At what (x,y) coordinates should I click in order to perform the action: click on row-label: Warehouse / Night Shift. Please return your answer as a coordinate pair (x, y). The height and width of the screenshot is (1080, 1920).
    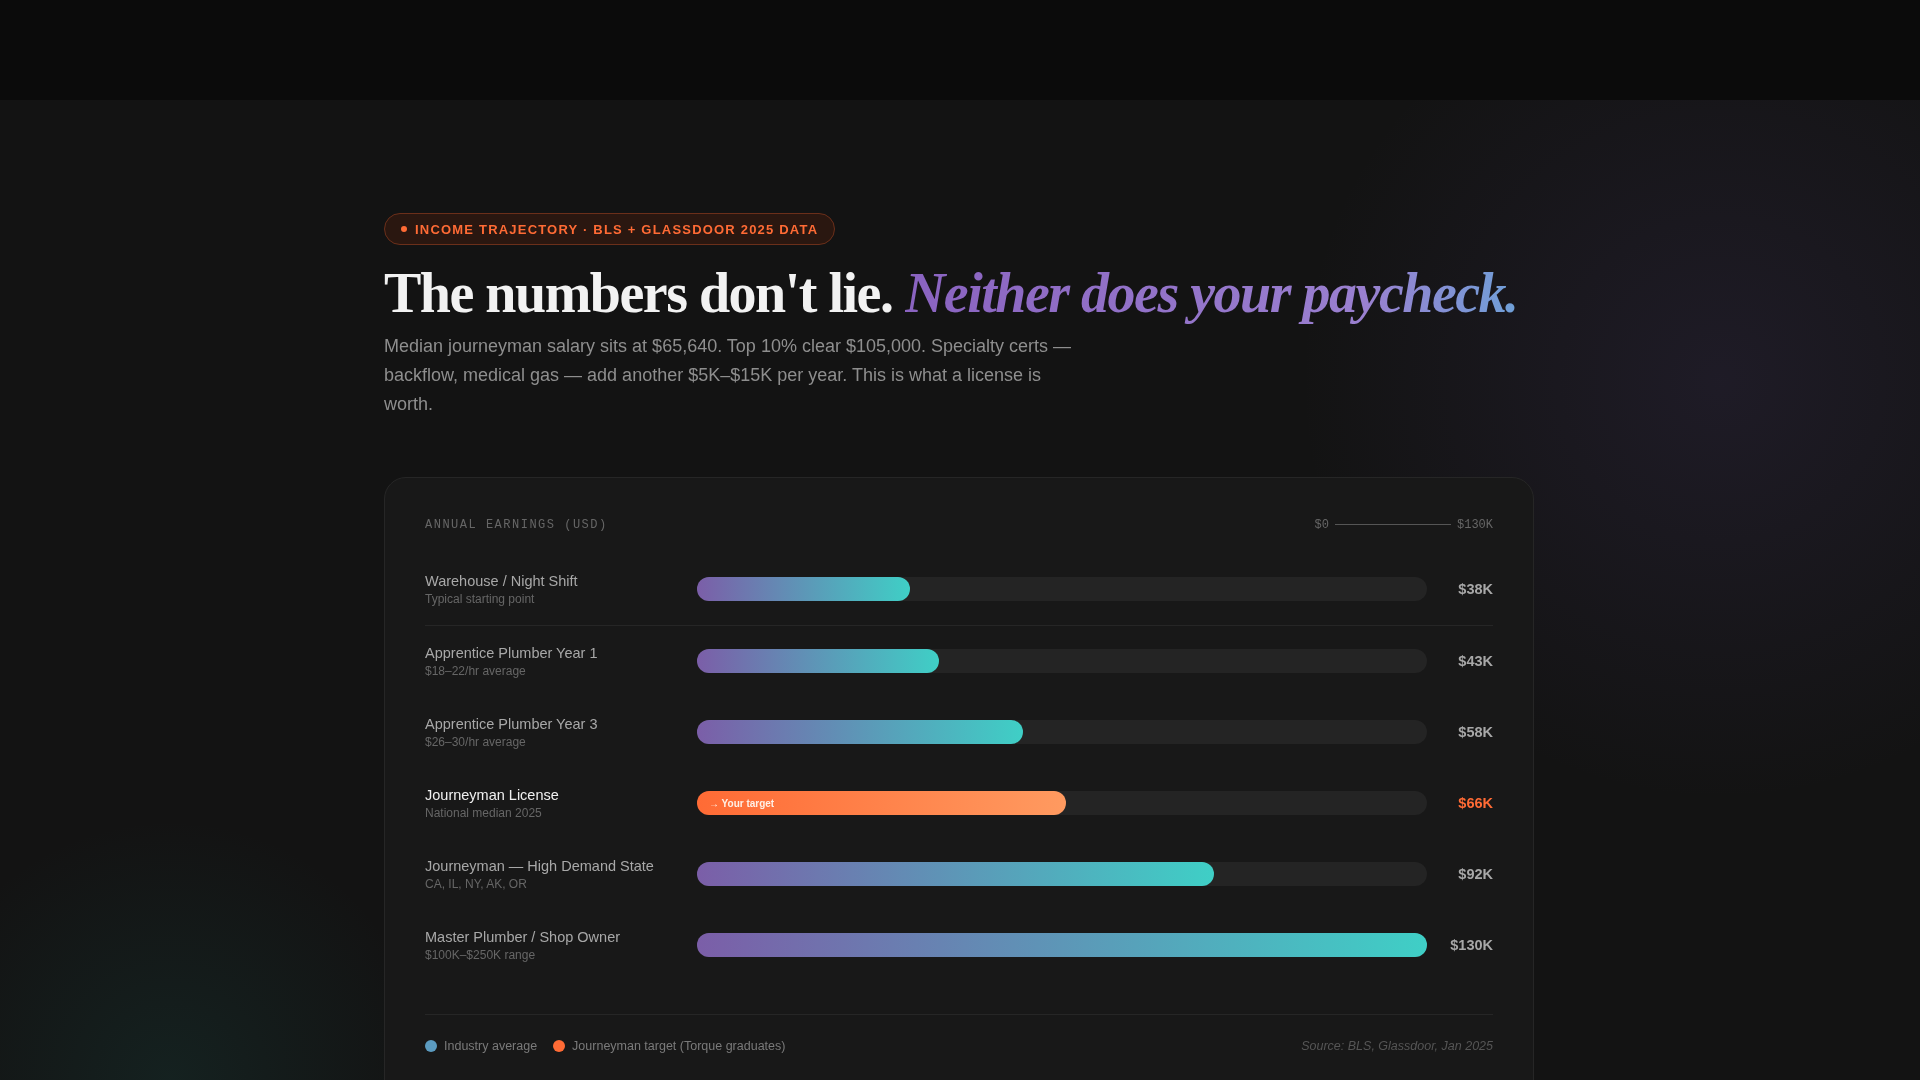
    Looking at the image, I should click on (502, 580).